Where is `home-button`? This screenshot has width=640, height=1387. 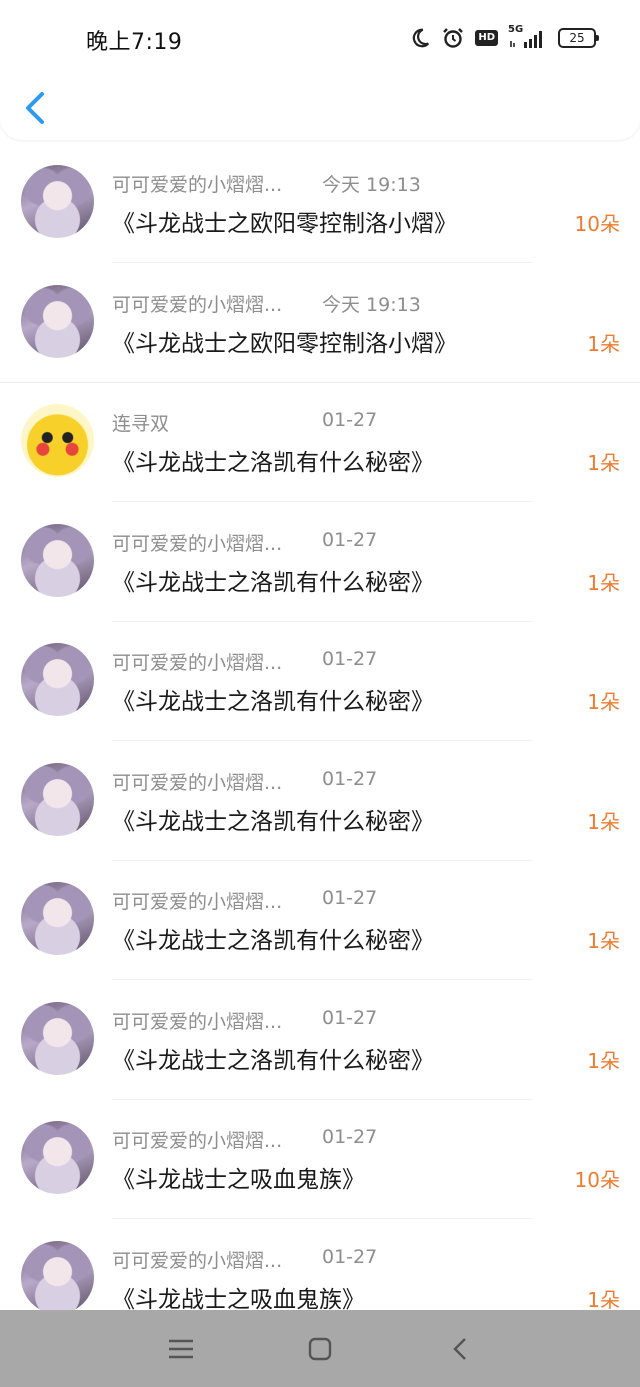
home-button is located at coordinates (320, 1349).